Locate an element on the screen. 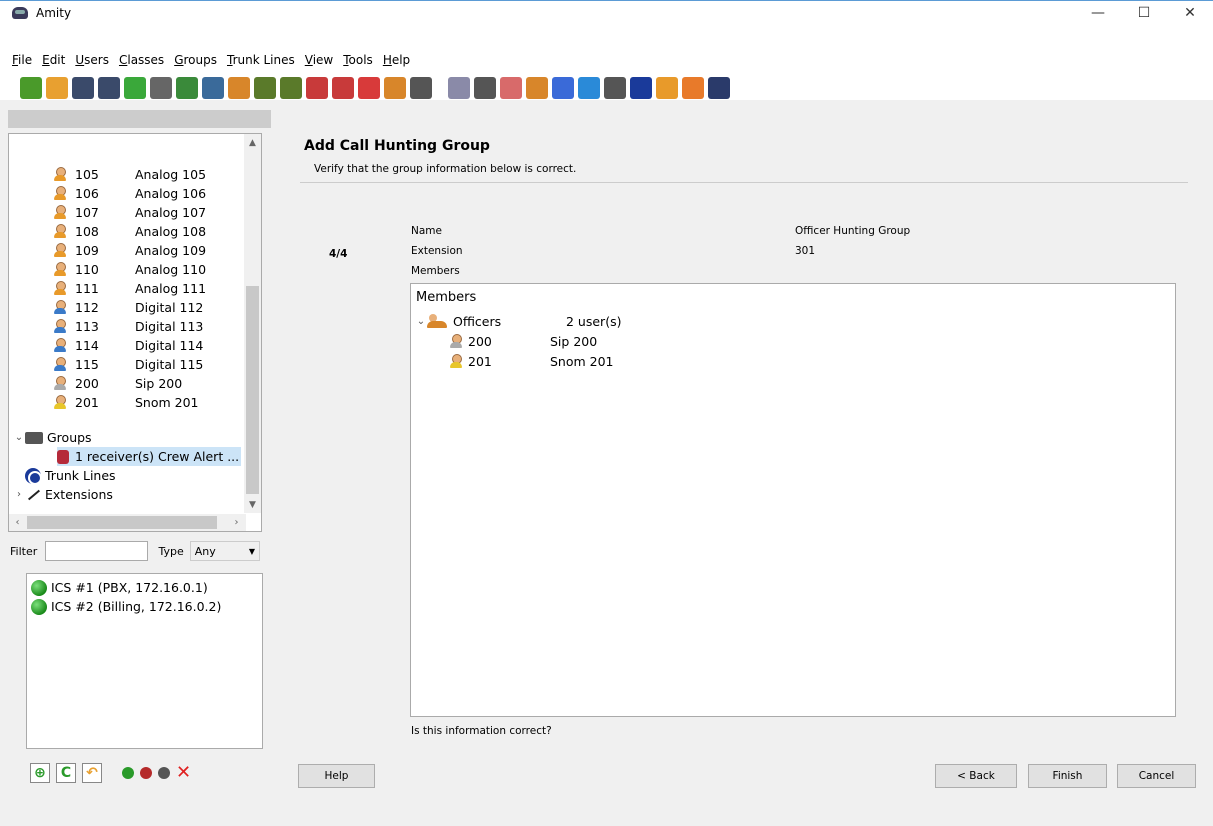 This screenshot has height=826, width=1213. tree-user-item: 107 Analog 107 is located at coordinates (129, 212).